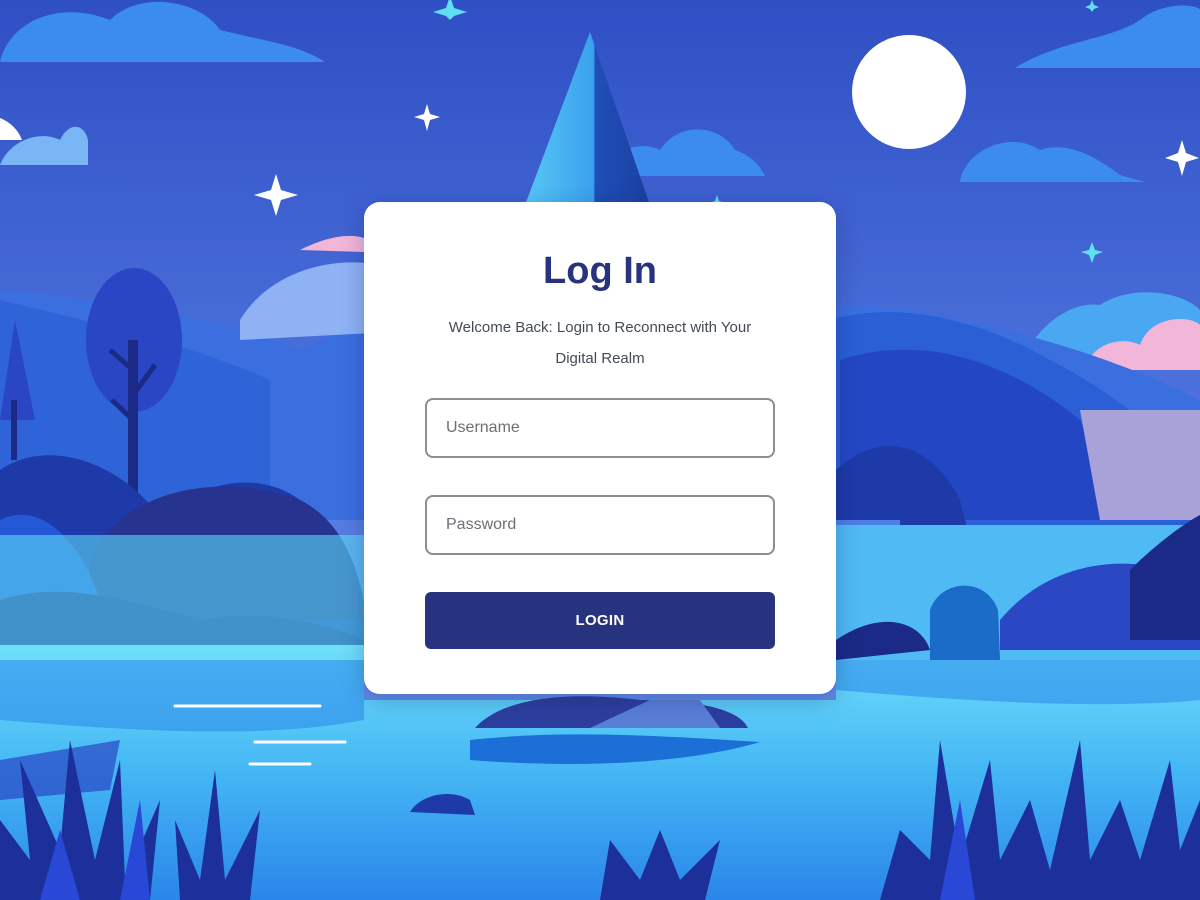 The height and width of the screenshot is (900, 1200). I want to click on lake, so click(182, 590).